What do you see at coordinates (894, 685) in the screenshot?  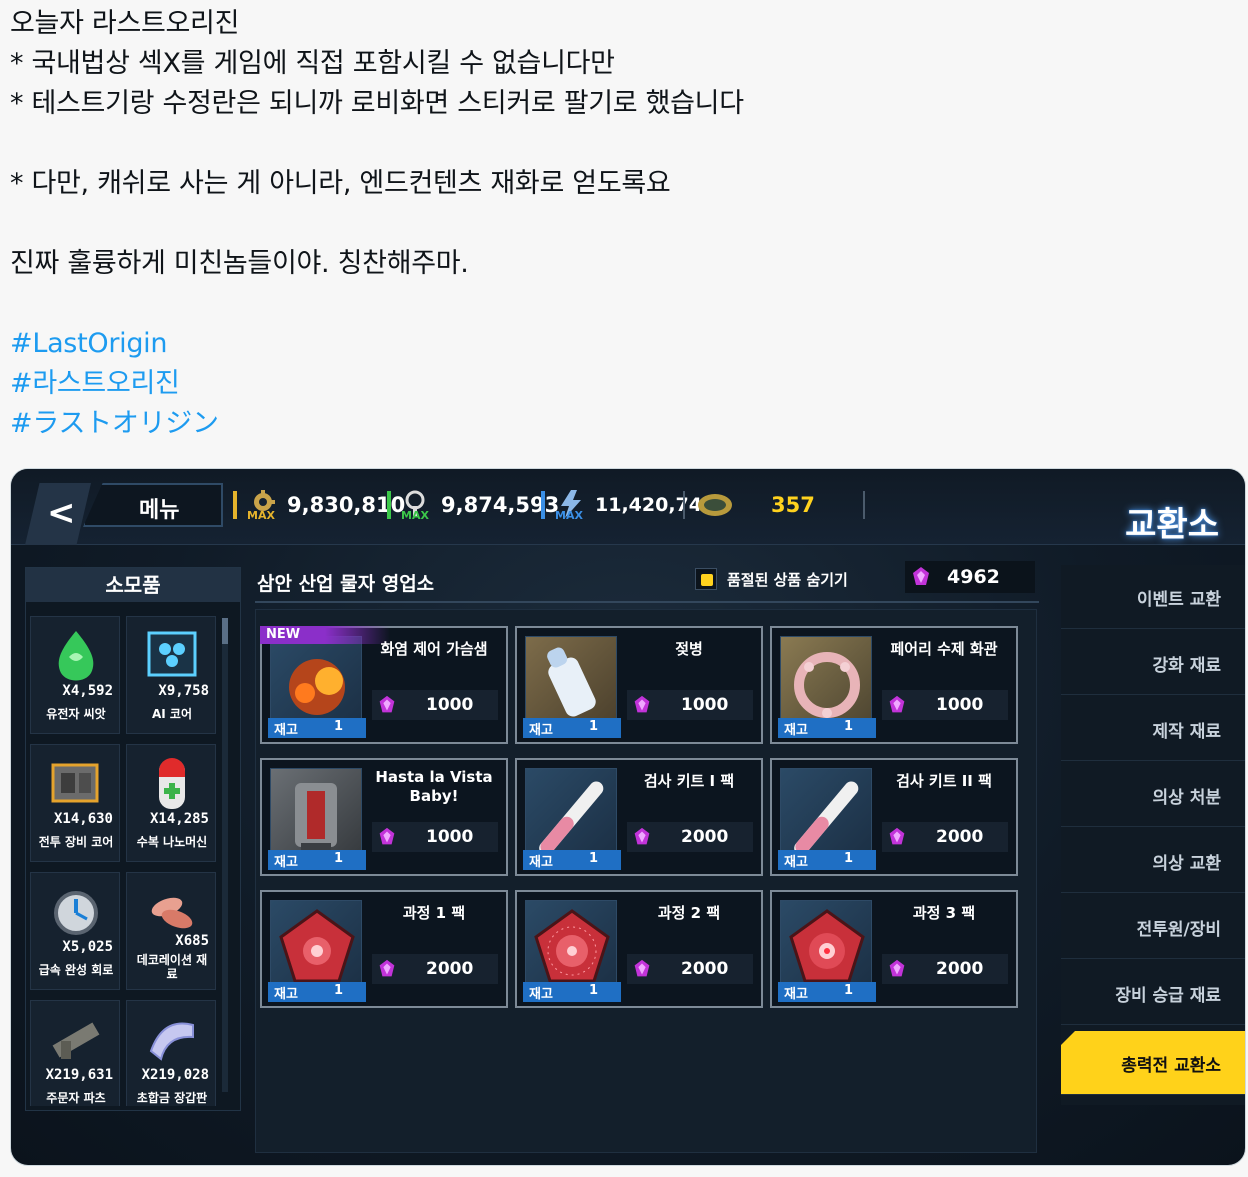 I see `product-card: 재고 1 페어리 수제 화관 1000` at bounding box center [894, 685].